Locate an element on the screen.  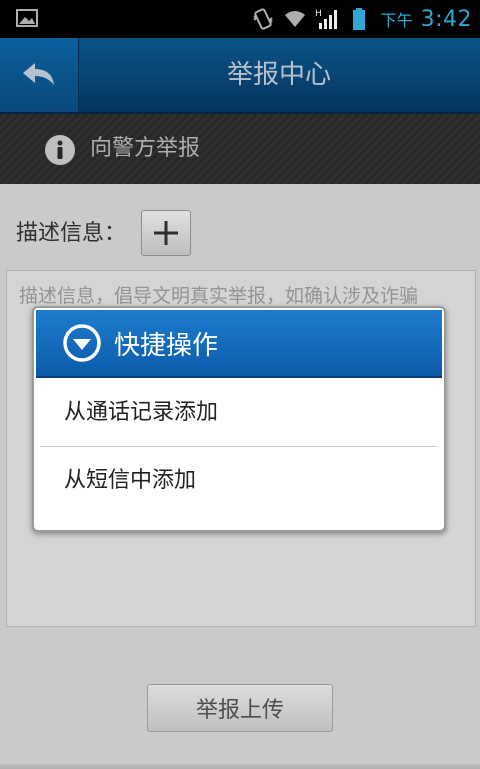
add-from-call-log-item: 从通话记录添加 is located at coordinates (239, 413).